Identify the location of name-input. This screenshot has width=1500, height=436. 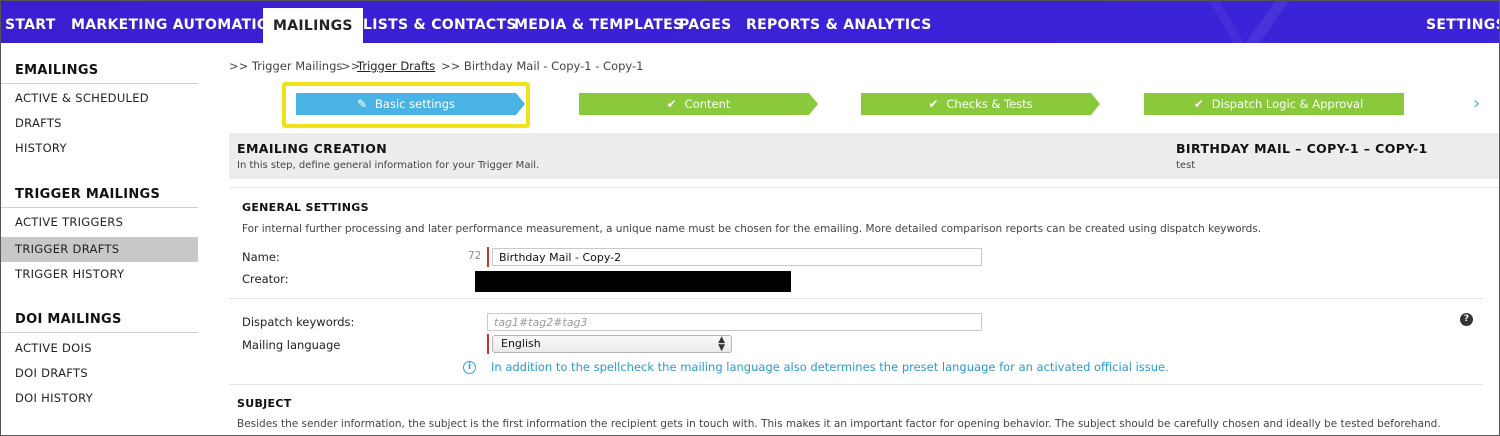
(737, 257).